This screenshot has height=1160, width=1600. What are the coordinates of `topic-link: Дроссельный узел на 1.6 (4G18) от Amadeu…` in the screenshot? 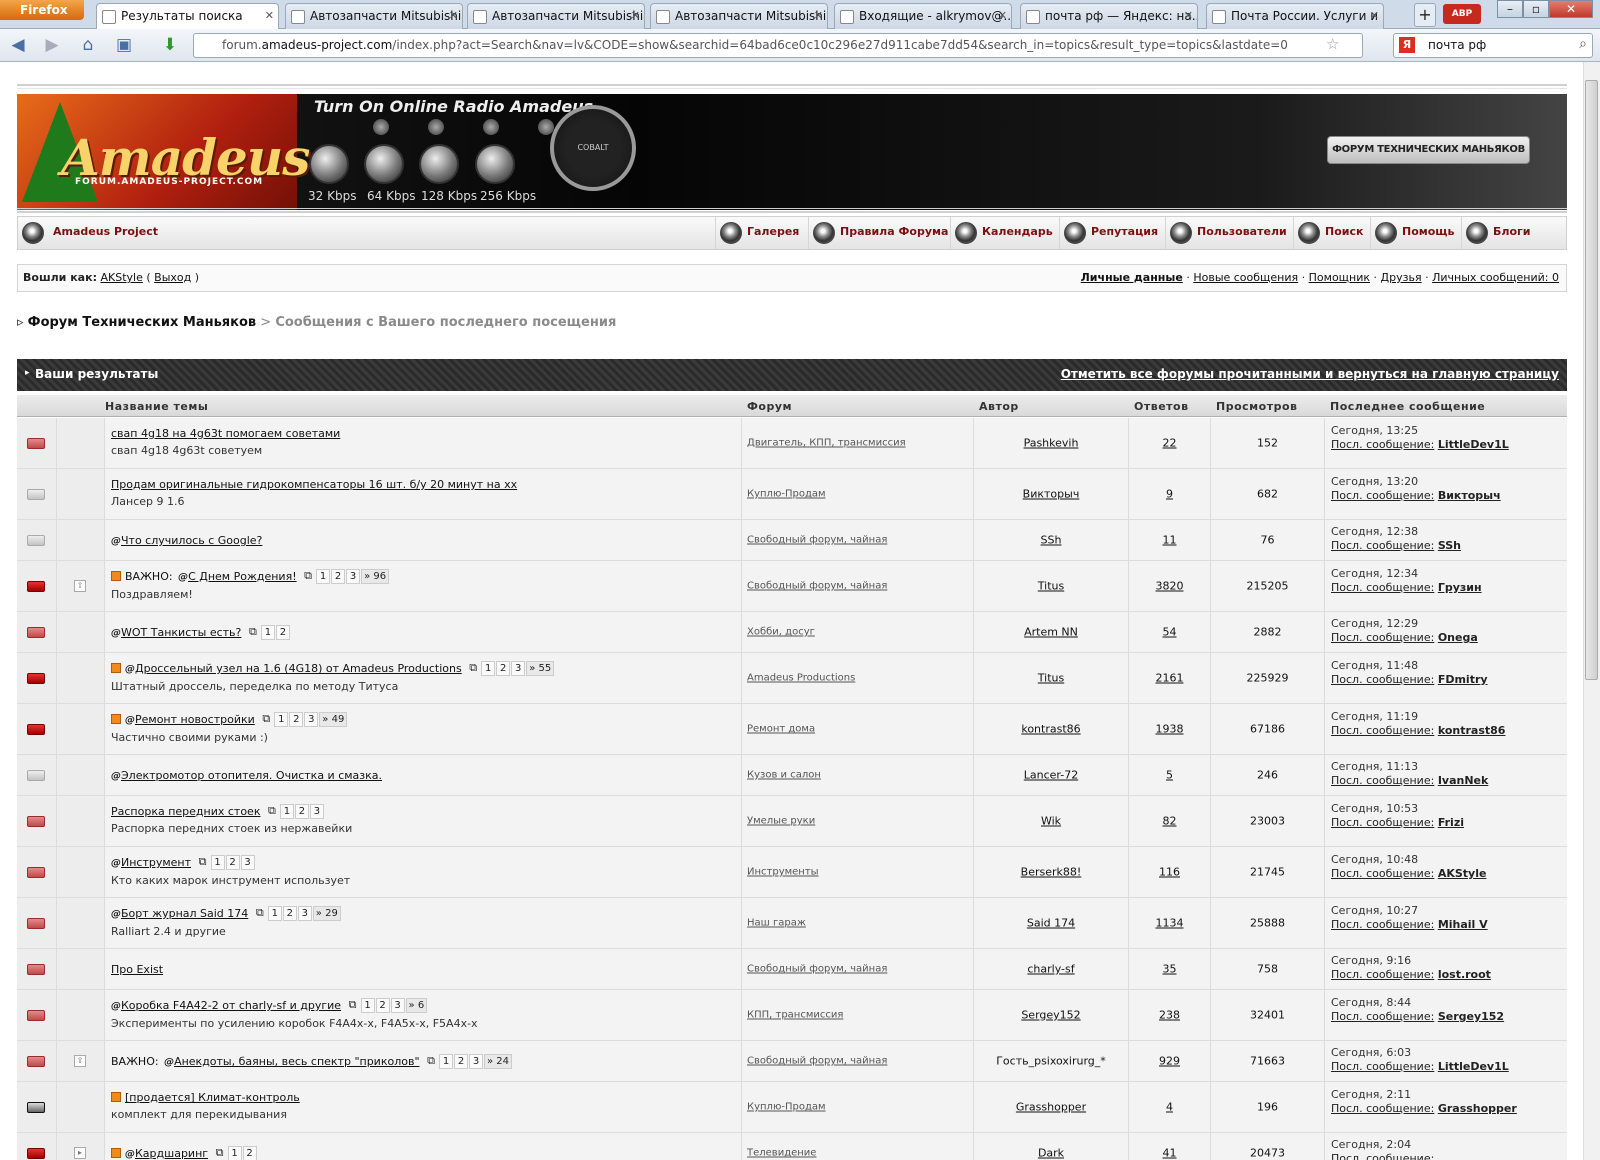 It's located at (298, 668).